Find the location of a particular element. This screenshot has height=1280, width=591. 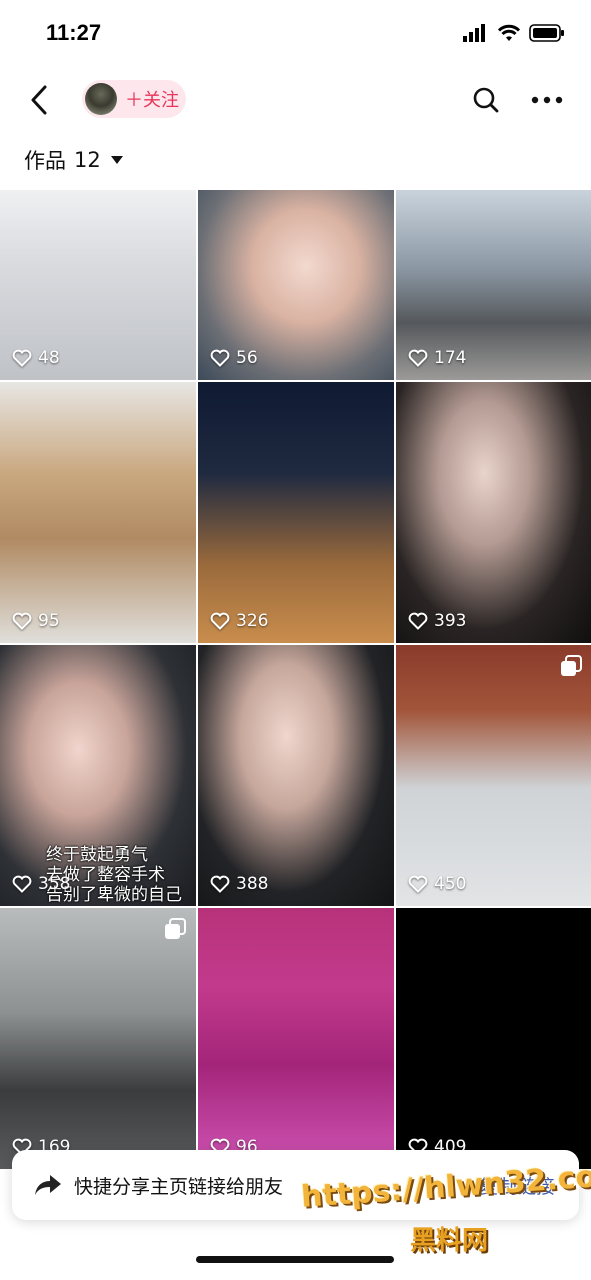

more-dots-icon is located at coordinates (547, 100).